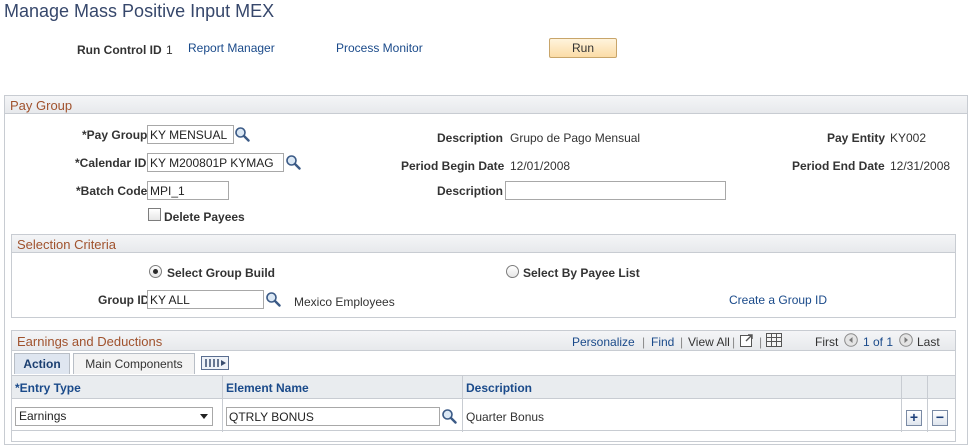 The width and height of the screenshot is (972, 446). Describe the element at coordinates (603, 342) in the screenshot. I see `personalize-link: Personalize` at that location.